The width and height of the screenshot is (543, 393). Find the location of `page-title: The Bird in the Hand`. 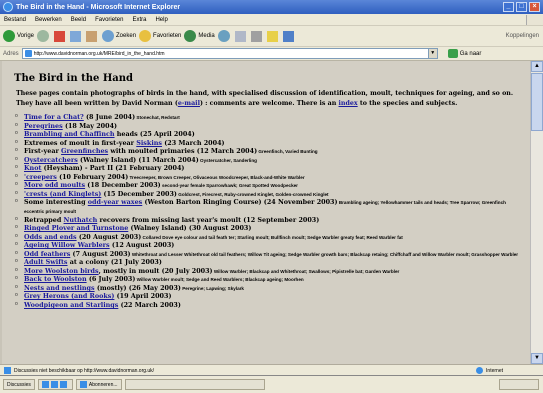

page-title: The Bird in the Hand is located at coordinates (74, 78).